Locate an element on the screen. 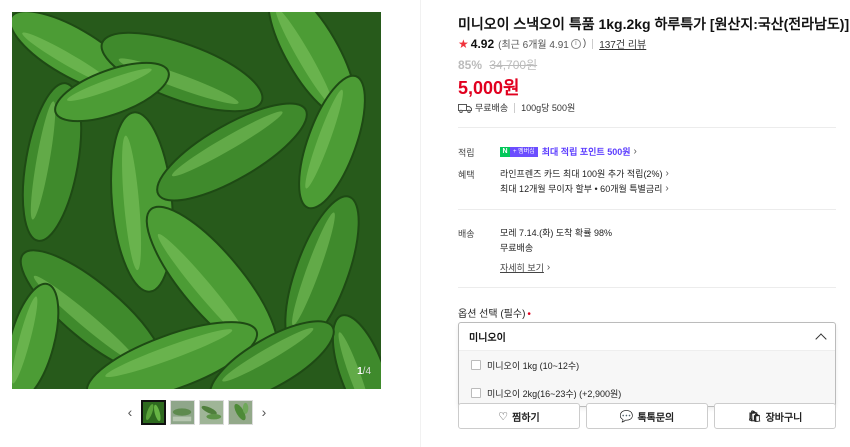  free-shipping: 무료배송 is located at coordinates (492, 108).